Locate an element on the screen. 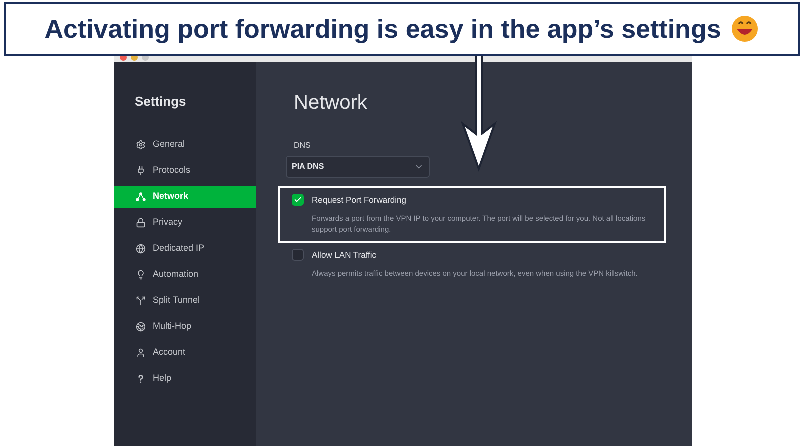 The width and height of the screenshot is (806, 448). caption-text: Activating port forwarding is easy in the app’s settings is located at coordinates (383, 29).